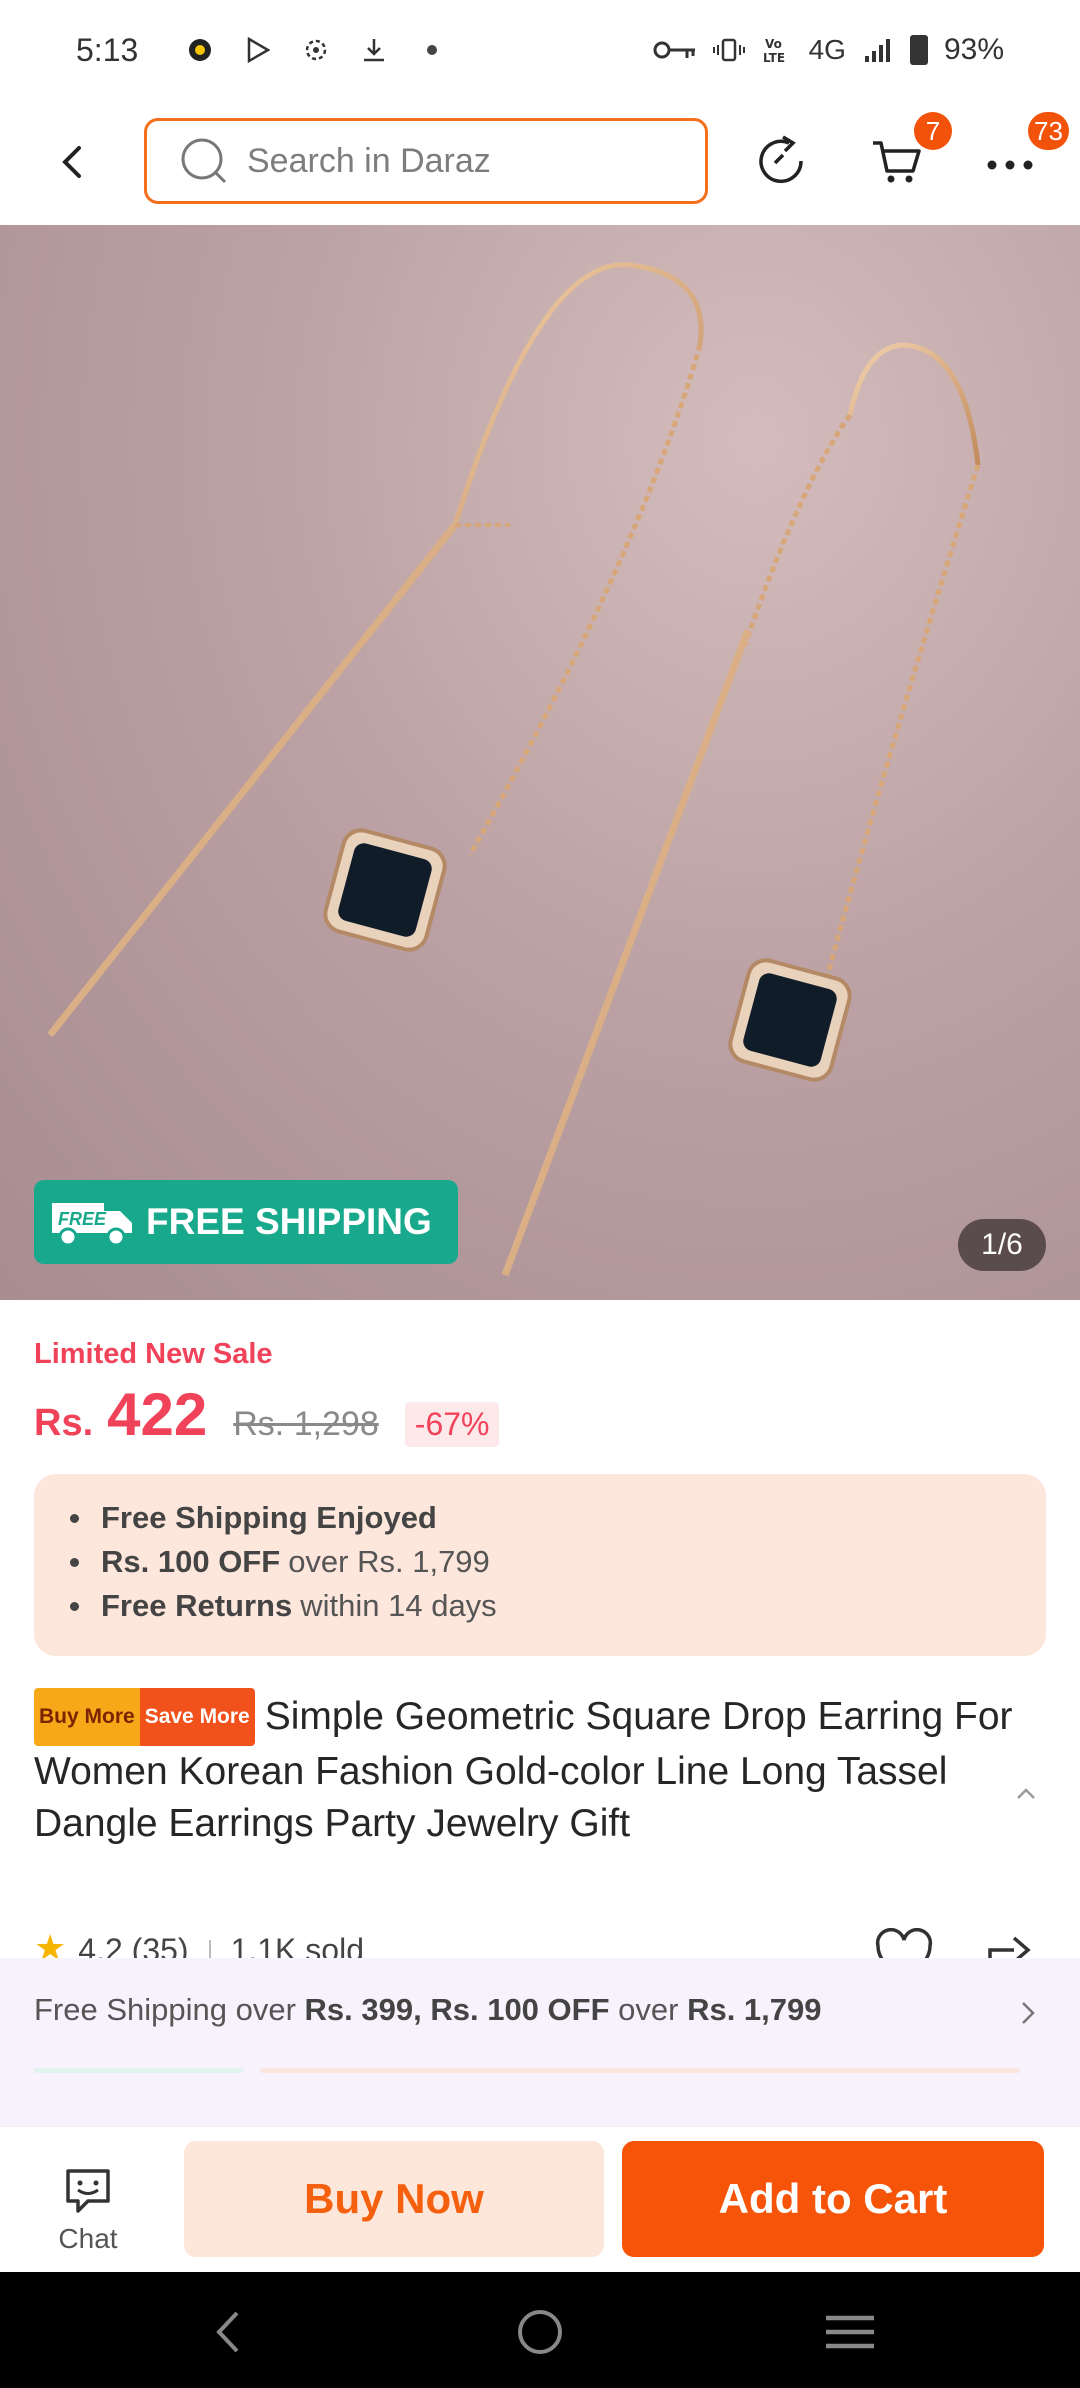  I want to click on header: Search in Daraz 7 73, so click(540, 162).